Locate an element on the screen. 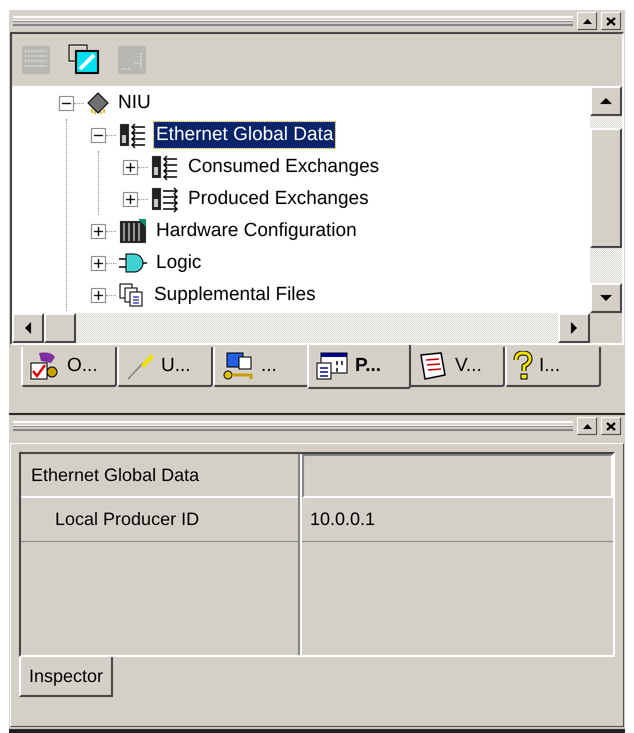 The height and width of the screenshot is (733, 634). grid-icon is located at coordinates (36, 60).